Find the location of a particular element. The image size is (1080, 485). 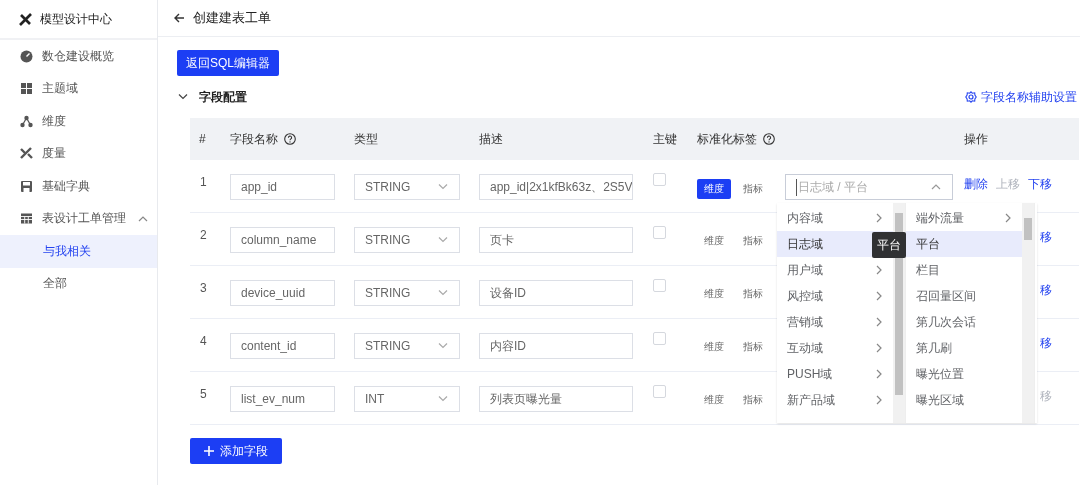

sidebar-item: 基础字典 is located at coordinates (78, 186).